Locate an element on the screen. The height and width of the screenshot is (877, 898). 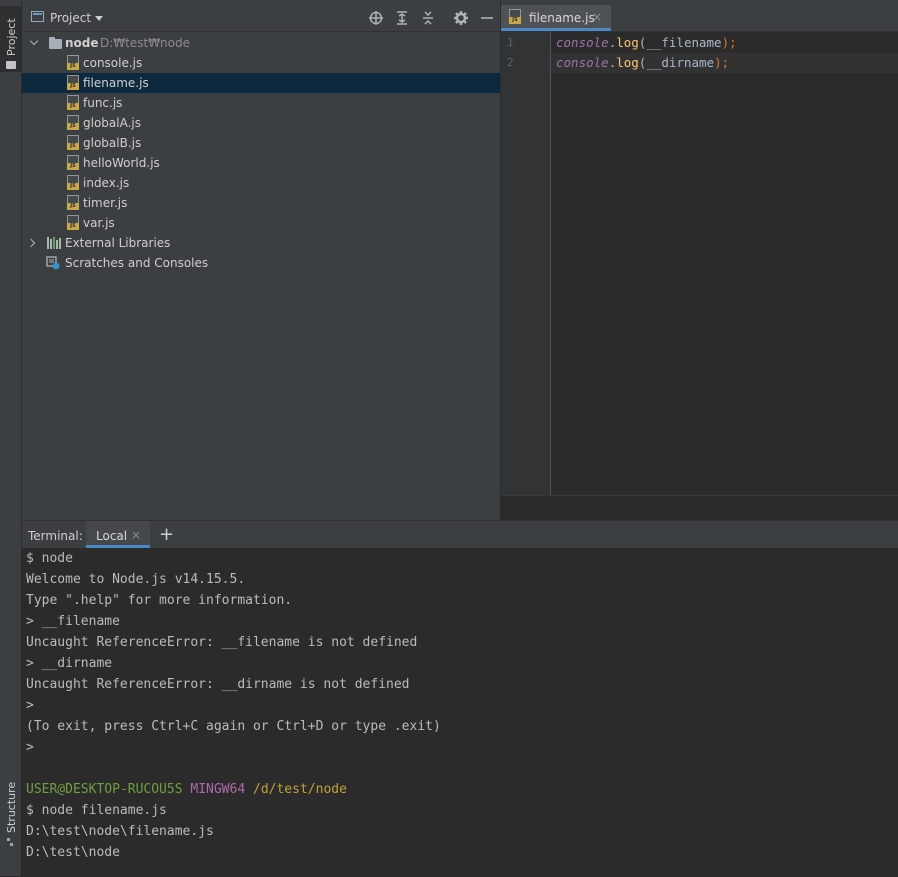
chevron-right-icon is located at coordinates (31, 243).